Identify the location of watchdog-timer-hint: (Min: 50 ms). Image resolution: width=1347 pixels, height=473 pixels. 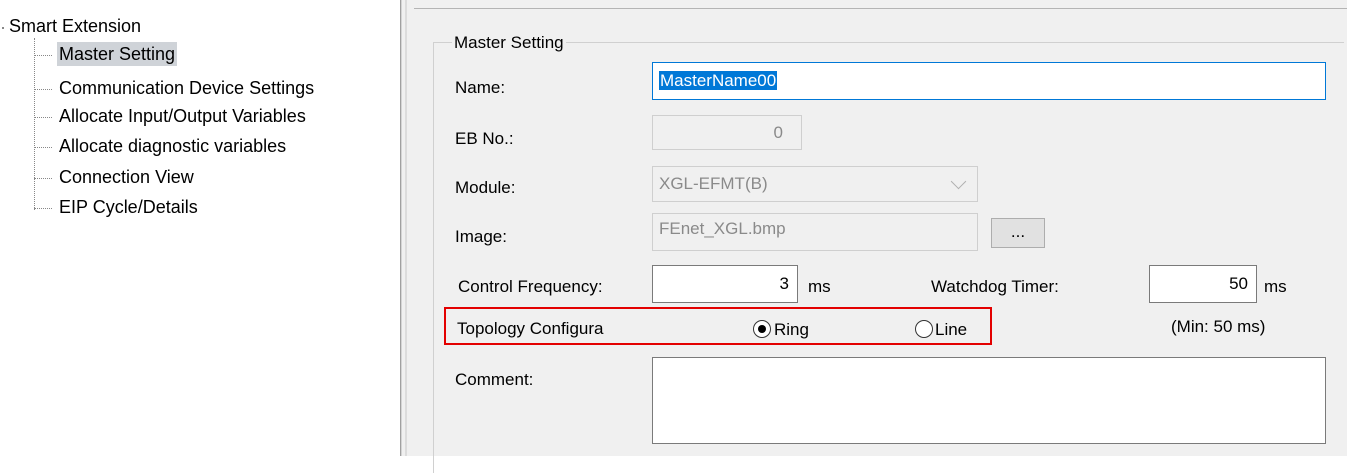
(1218, 326).